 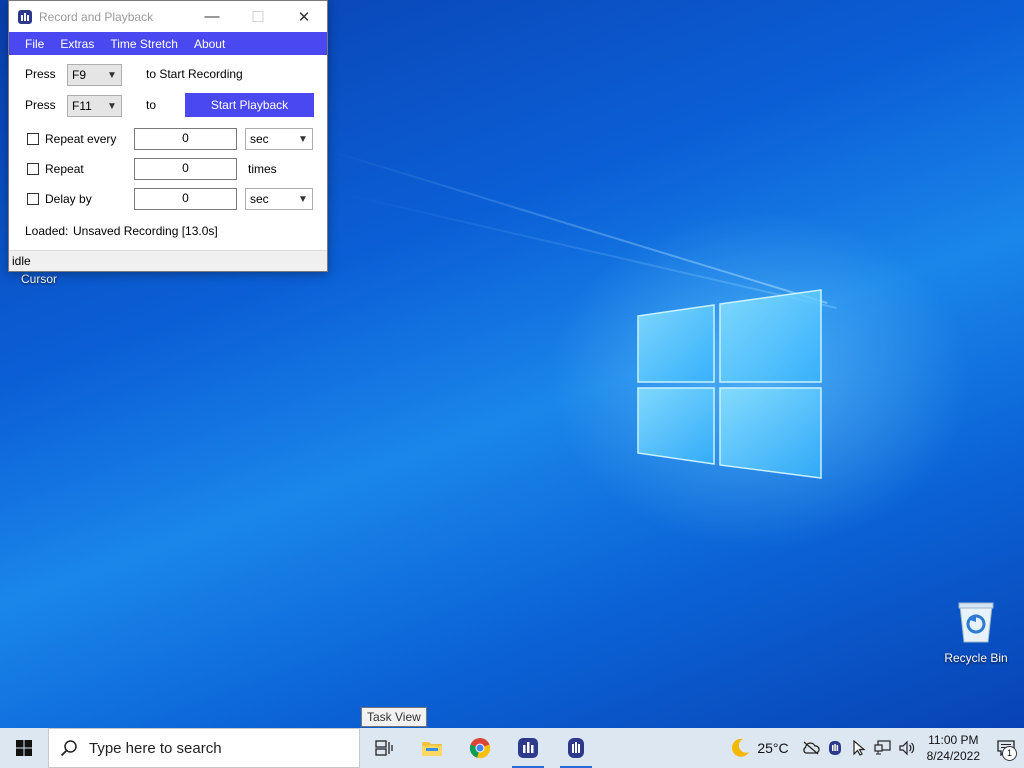 I want to click on record-row: Press F9 ▼ to Start Recording, so click(x=168, y=75).